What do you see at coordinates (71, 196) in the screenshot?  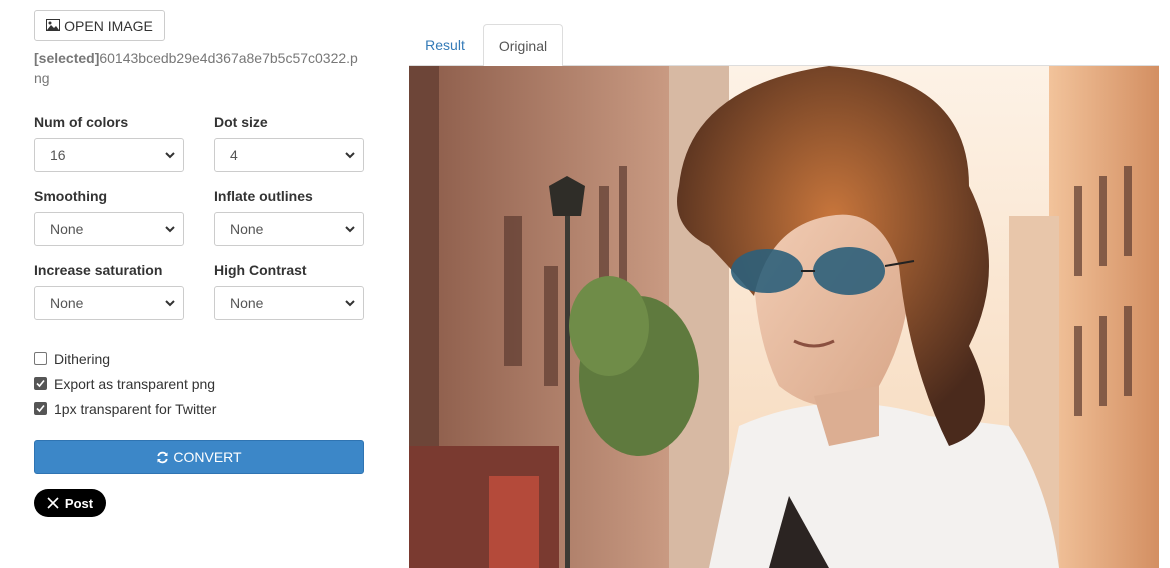 I see `smoothing-label: Smoothing` at bounding box center [71, 196].